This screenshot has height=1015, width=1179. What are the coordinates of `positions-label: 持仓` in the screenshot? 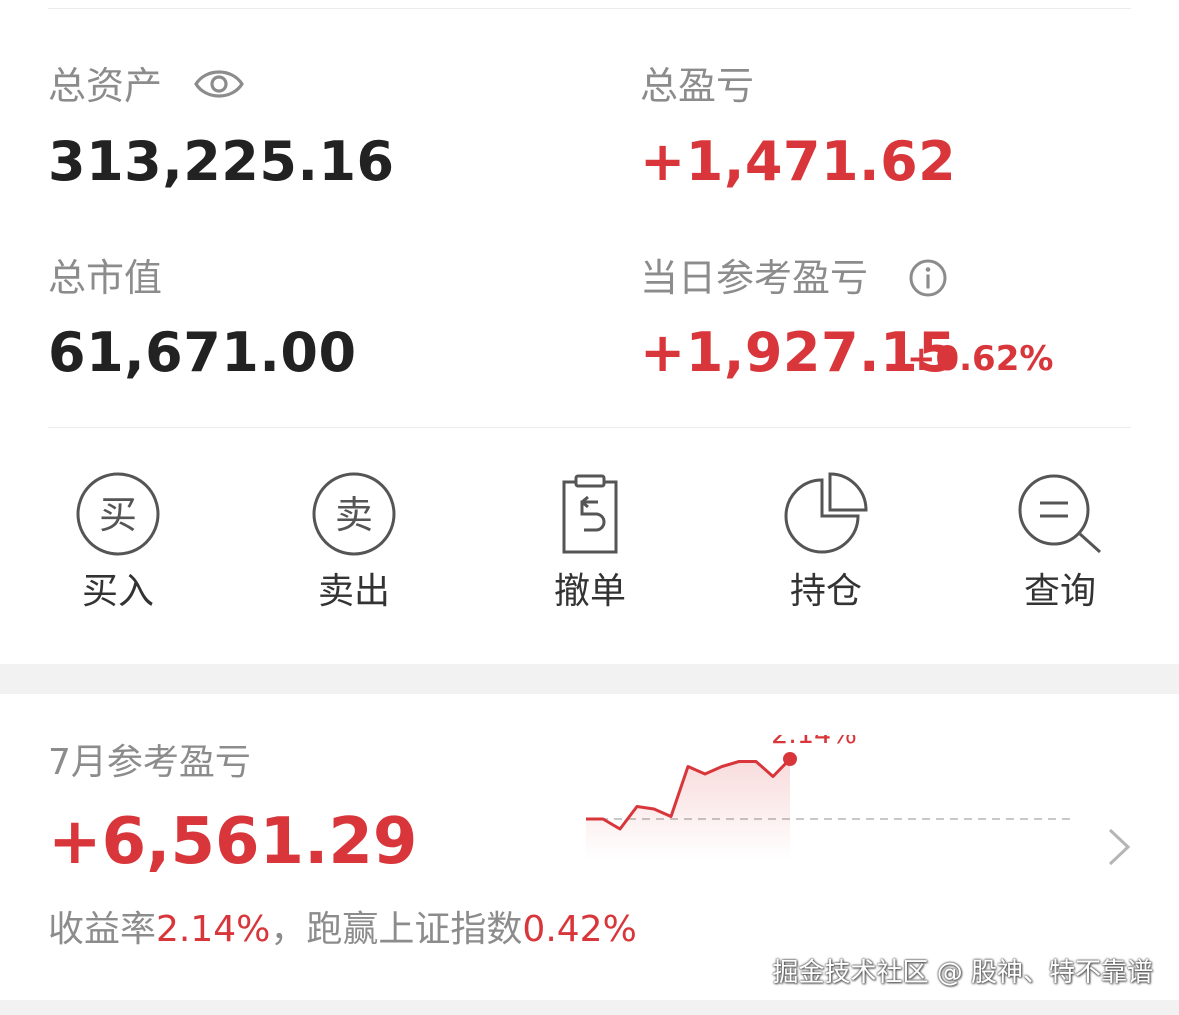 It's located at (825, 591).